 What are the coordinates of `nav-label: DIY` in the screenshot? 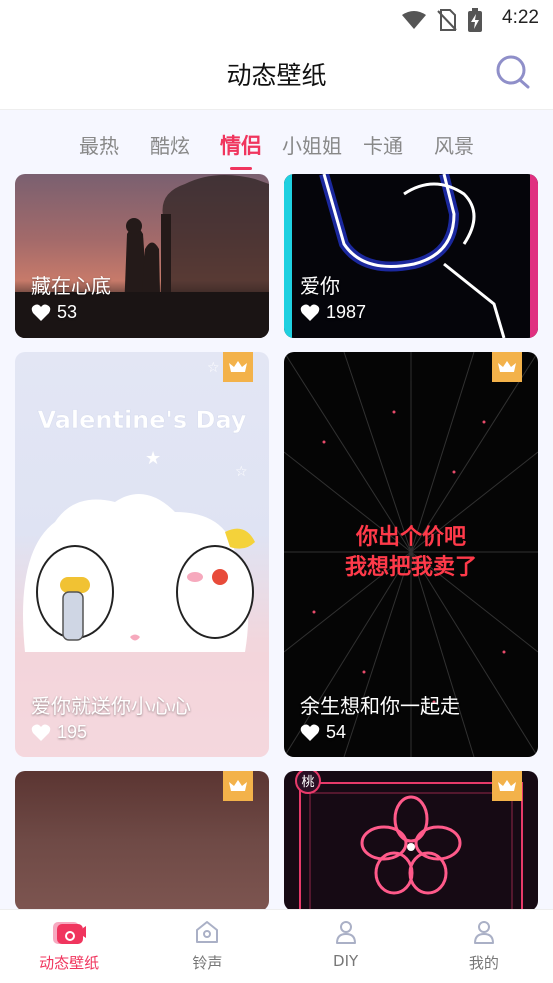 It's located at (346, 961).